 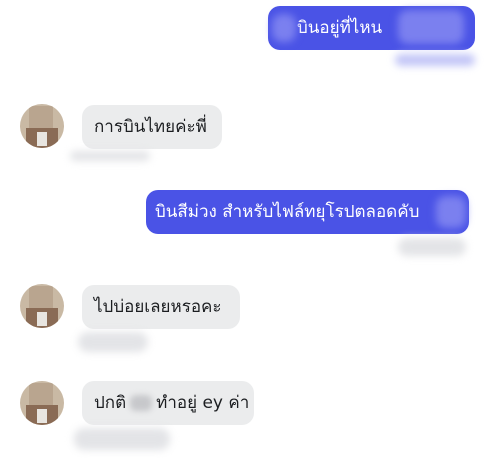 I want to click on message-text-start: ปกติ, so click(x=110, y=402).